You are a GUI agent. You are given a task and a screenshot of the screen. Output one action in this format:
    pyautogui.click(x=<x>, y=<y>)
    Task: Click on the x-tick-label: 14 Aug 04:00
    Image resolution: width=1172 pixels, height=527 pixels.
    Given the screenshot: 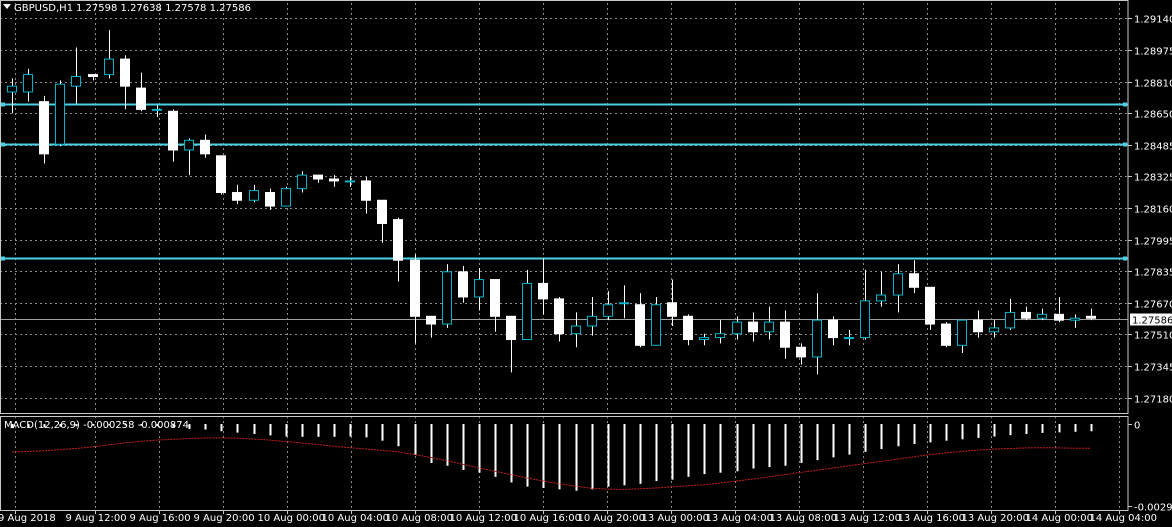 What is the action you would take?
    pyautogui.click(x=1123, y=518)
    